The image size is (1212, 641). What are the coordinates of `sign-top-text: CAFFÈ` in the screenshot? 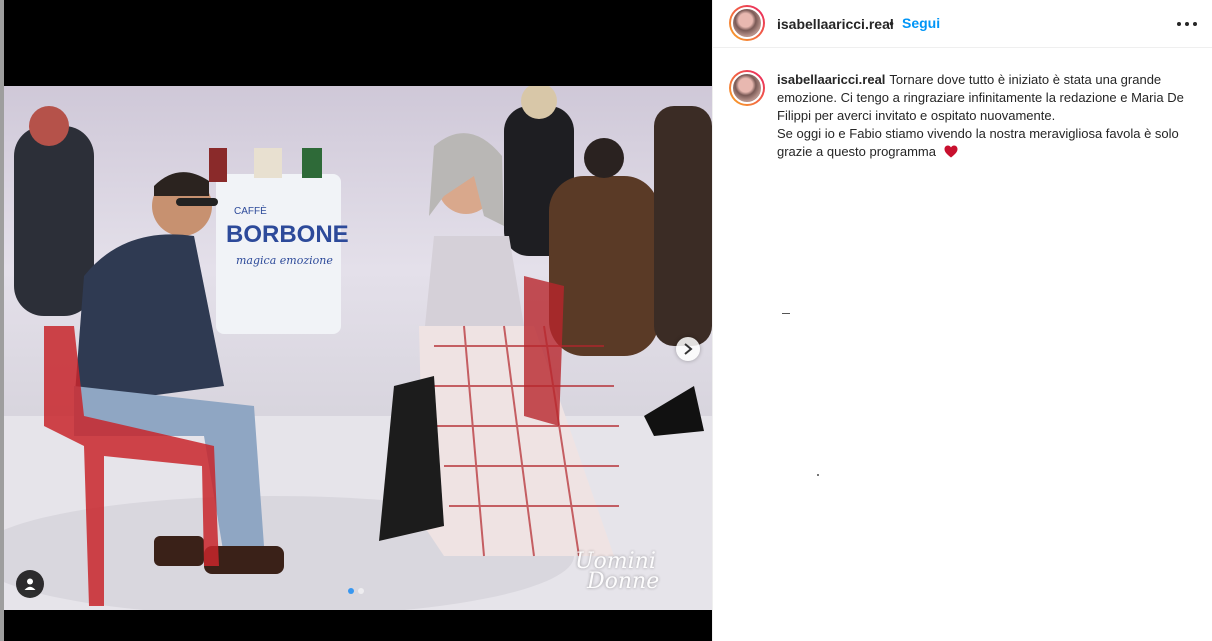 It's located at (250, 210).